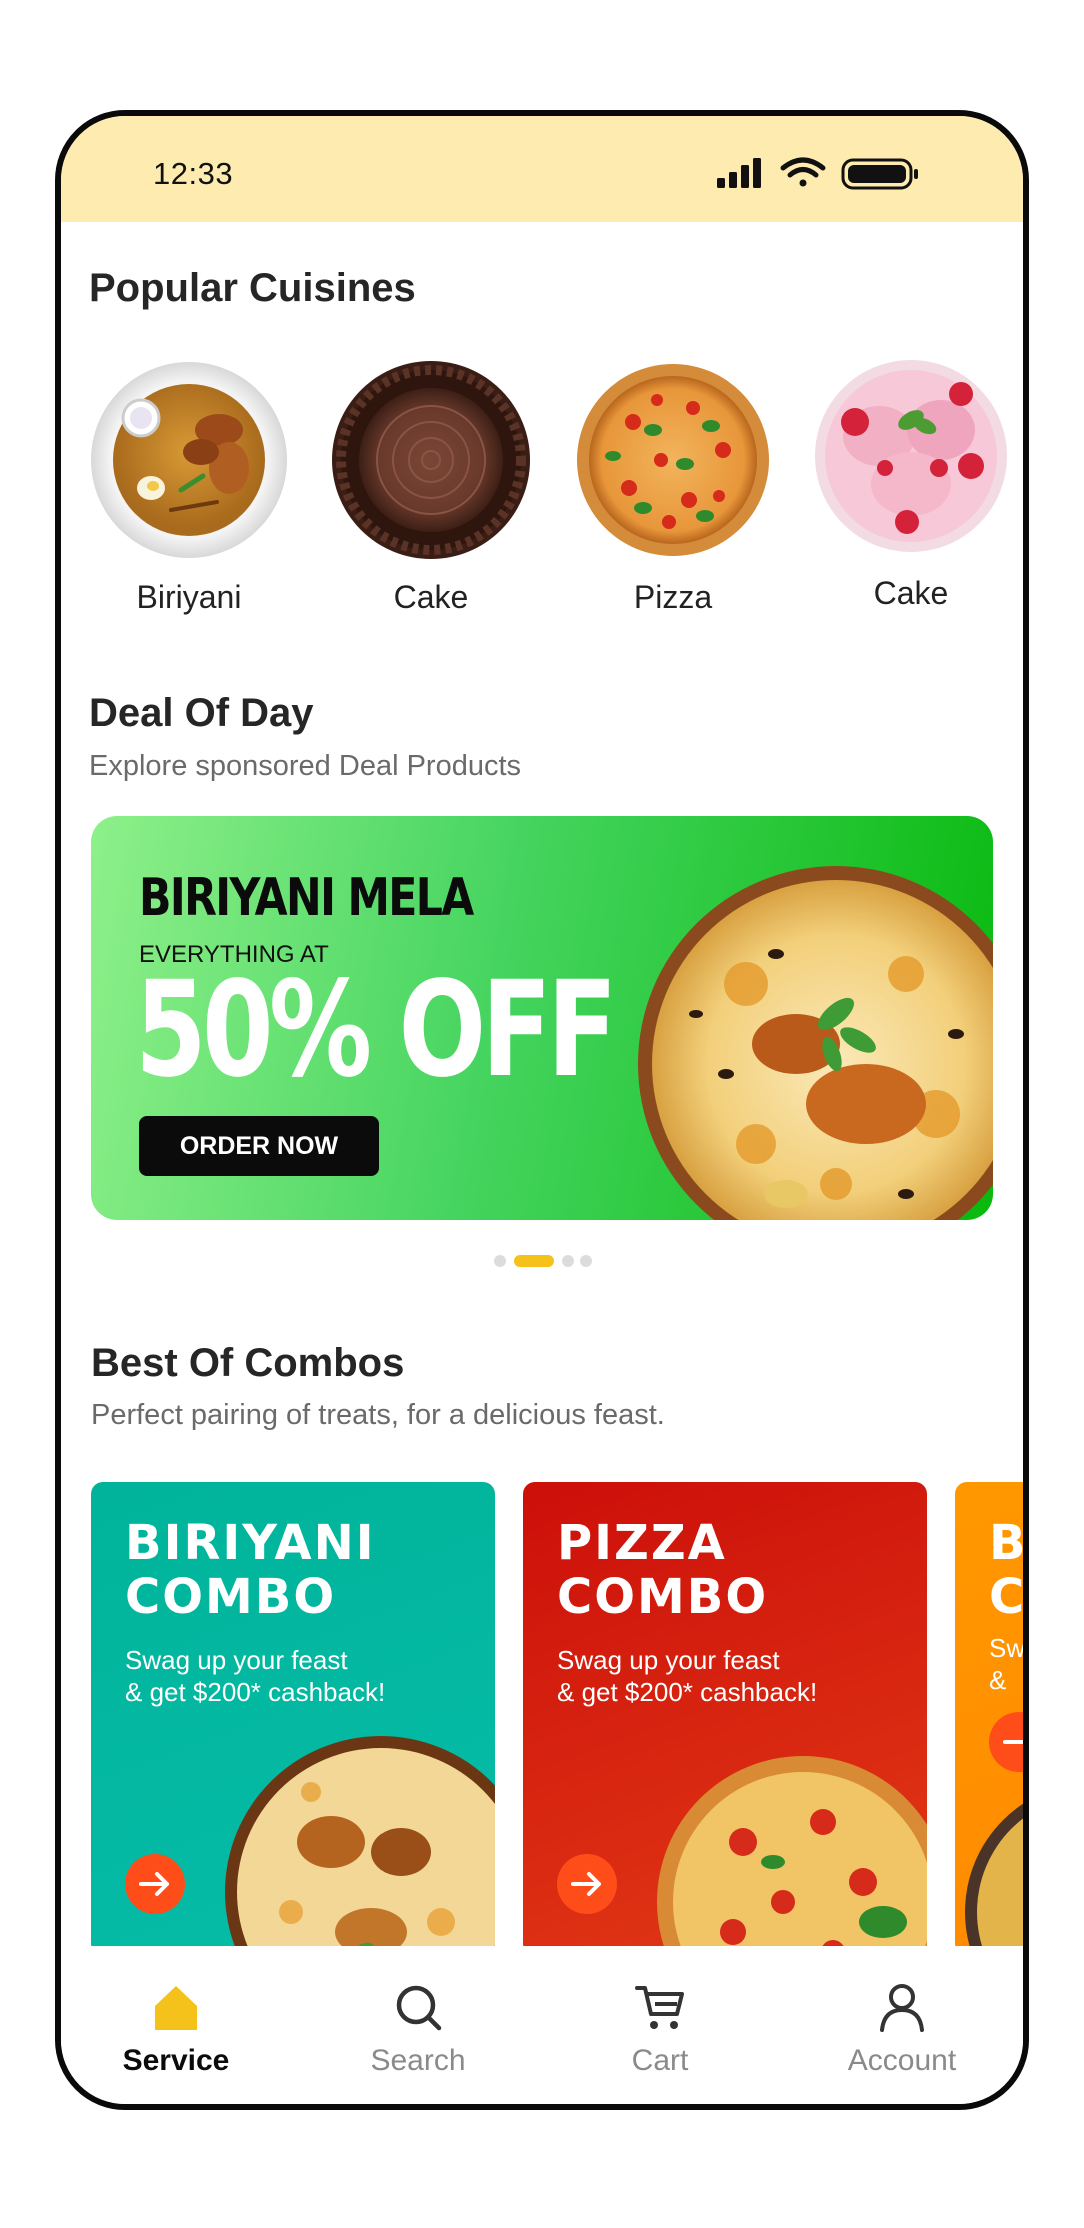  I want to click on nav-cart: Cart, so click(660, 2029).